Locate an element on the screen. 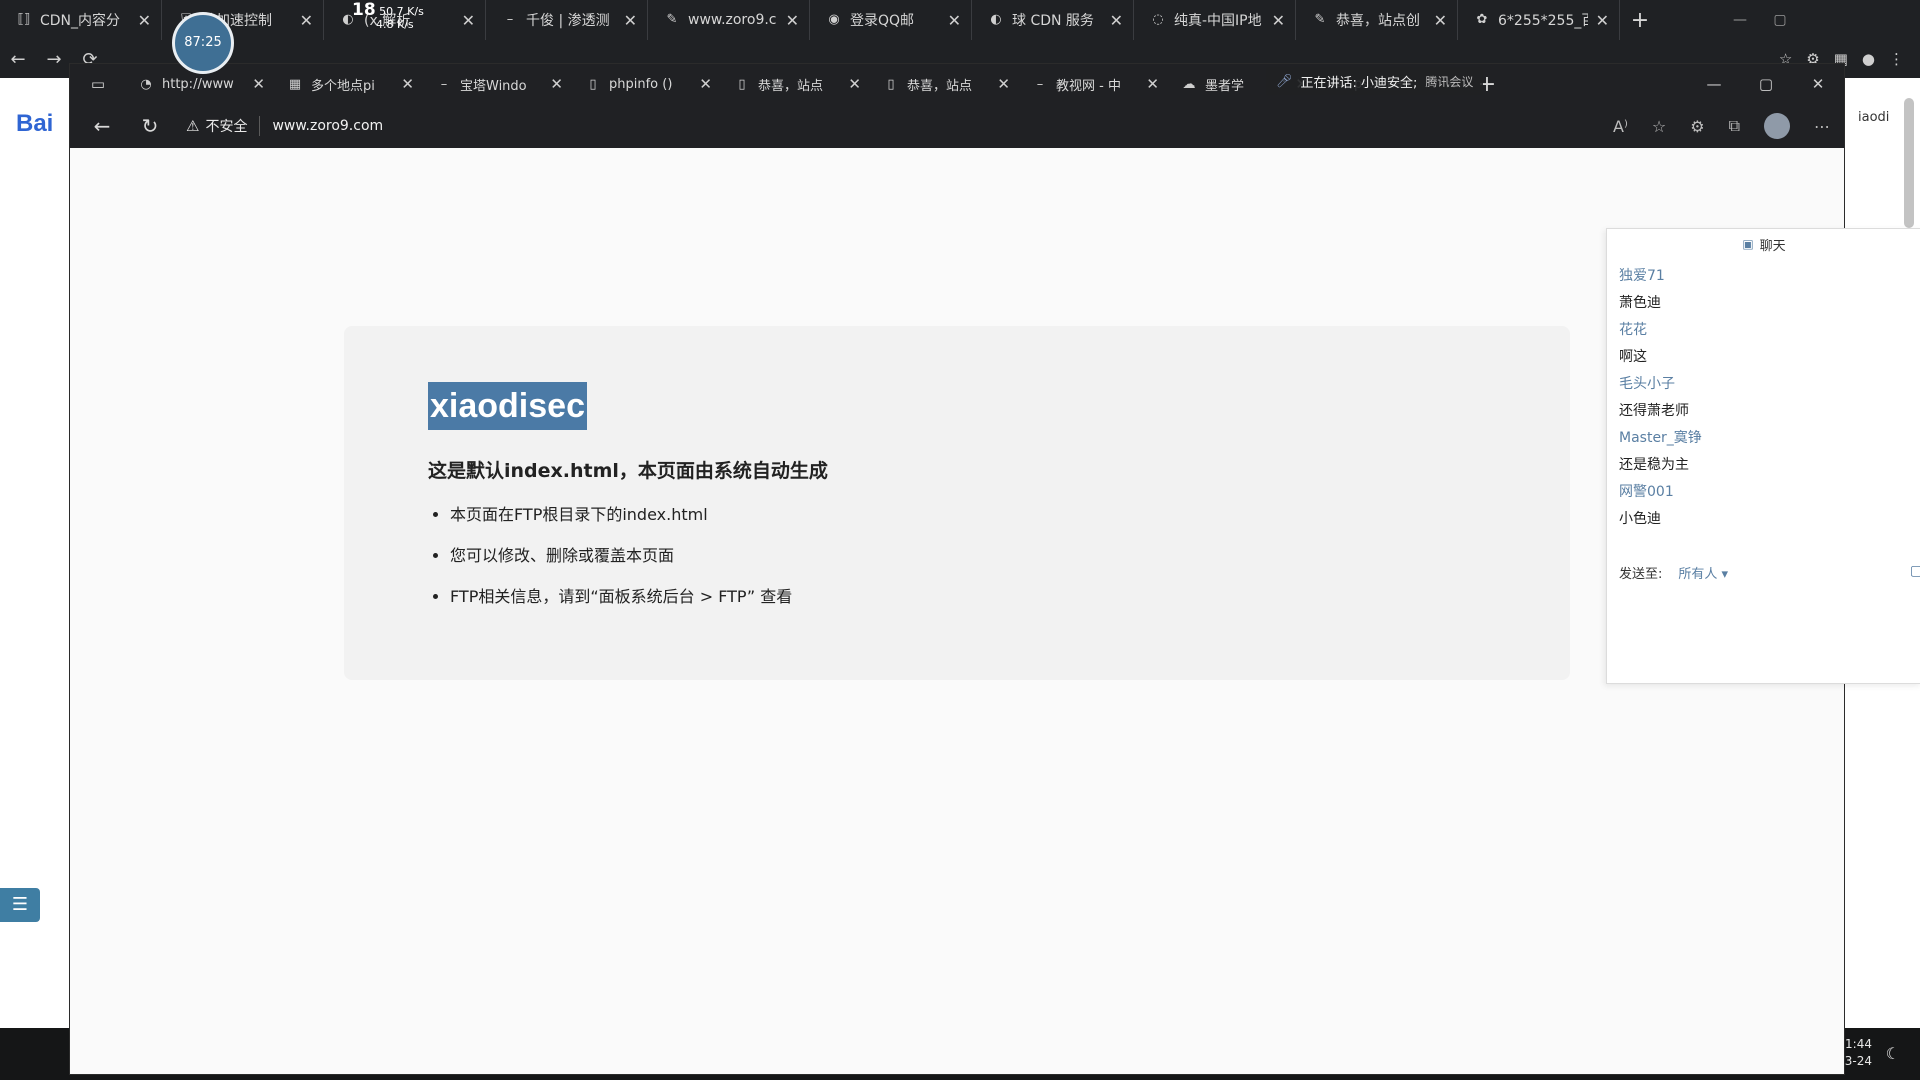  more-icon: ⋯ is located at coordinates (1822, 126).